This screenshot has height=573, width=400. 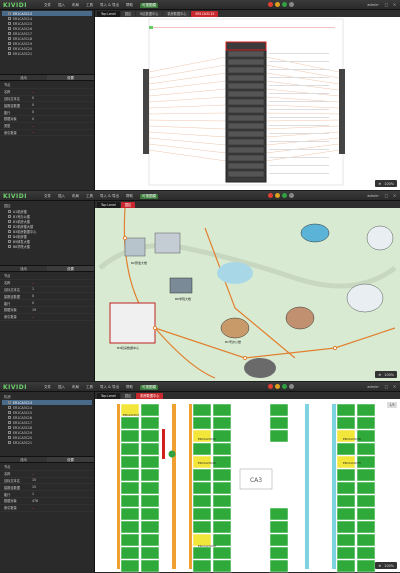 I want to click on property-row: 名称 --, so click(x=47, y=283).